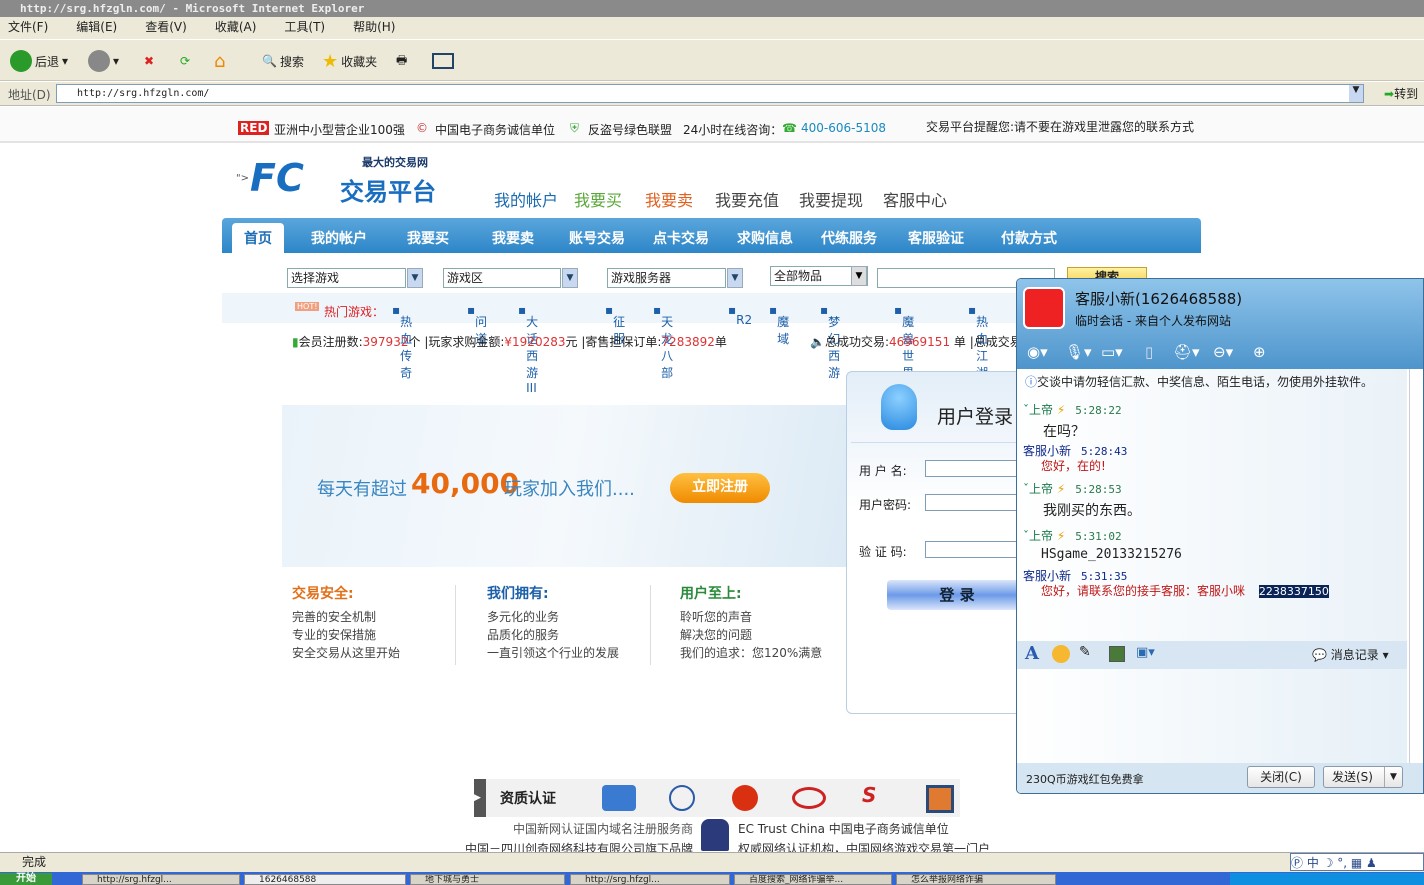  I want to click on sms-icon: ▯, so click(1149, 352).